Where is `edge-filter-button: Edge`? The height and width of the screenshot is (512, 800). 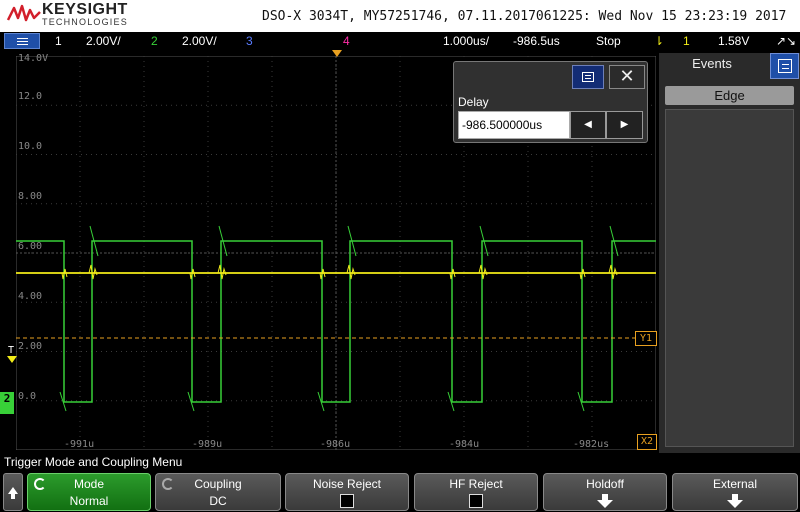 edge-filter-button: Edge is located at coordinates (729, 95).